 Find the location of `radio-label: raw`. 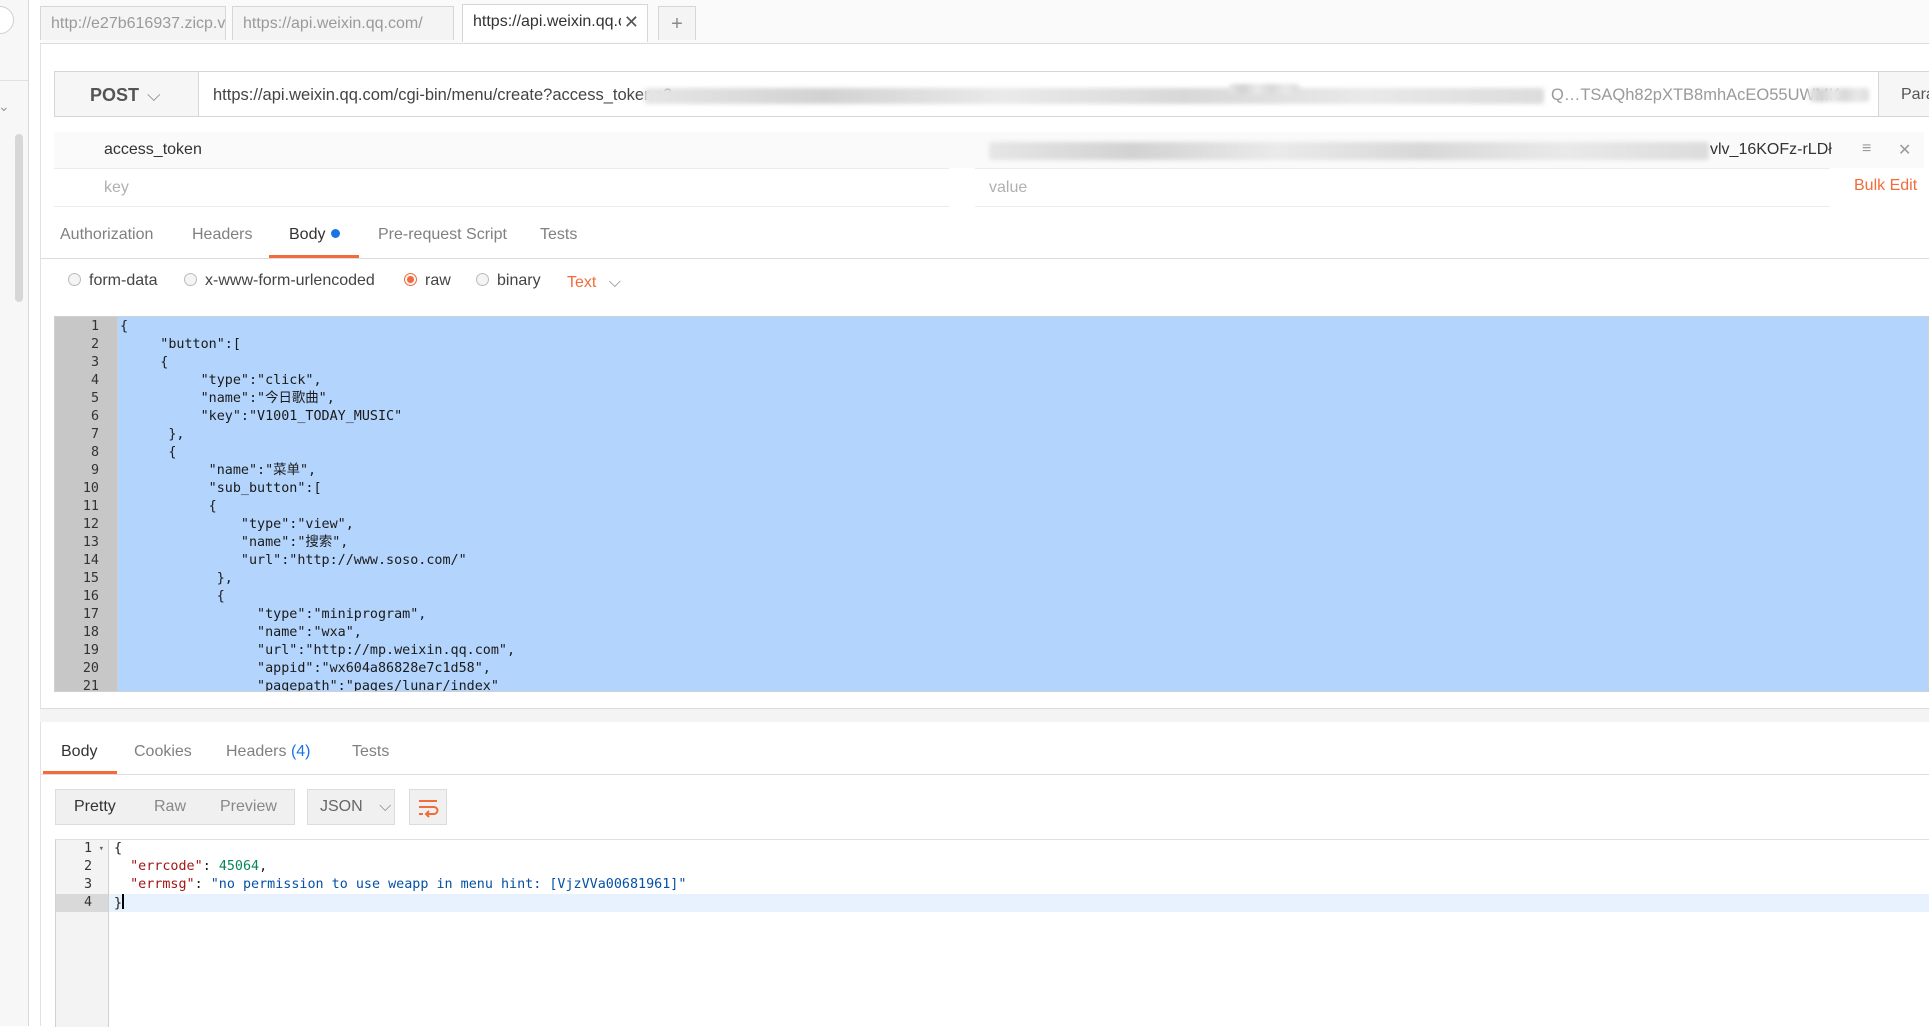

radio-label: raw is located at coordinates (438, 280).